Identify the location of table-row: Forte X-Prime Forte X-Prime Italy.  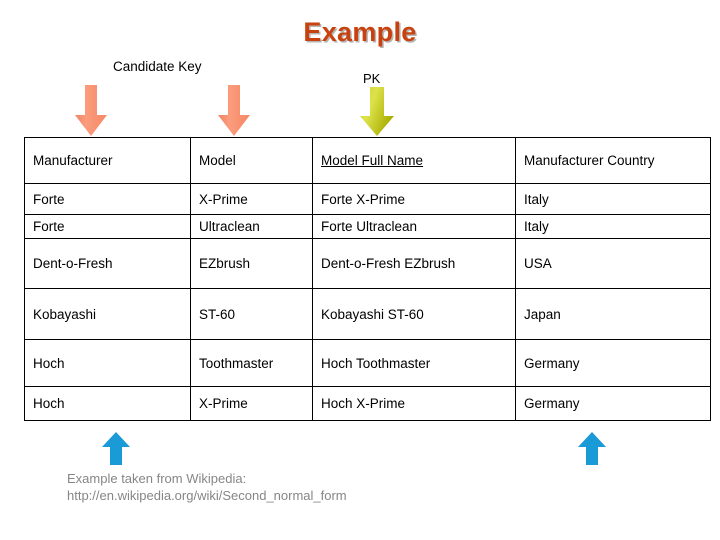
(367, 199).